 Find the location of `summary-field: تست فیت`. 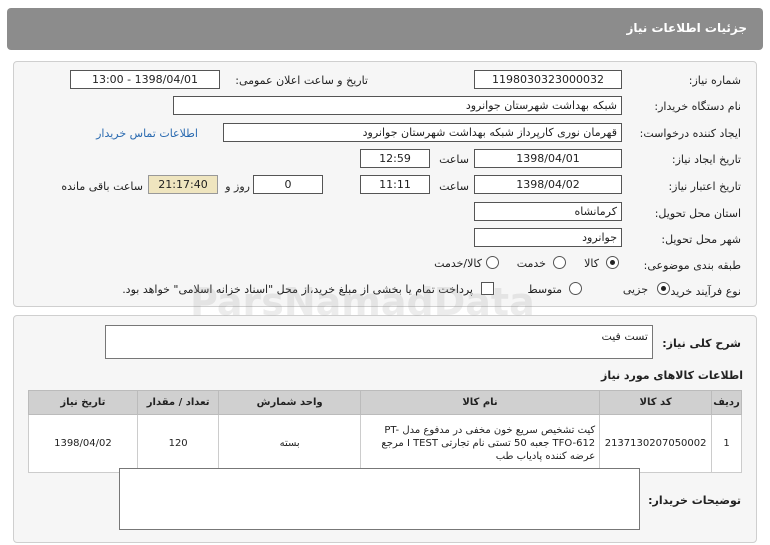

summary-field: تست فیت is located at coordinates (379, 342).